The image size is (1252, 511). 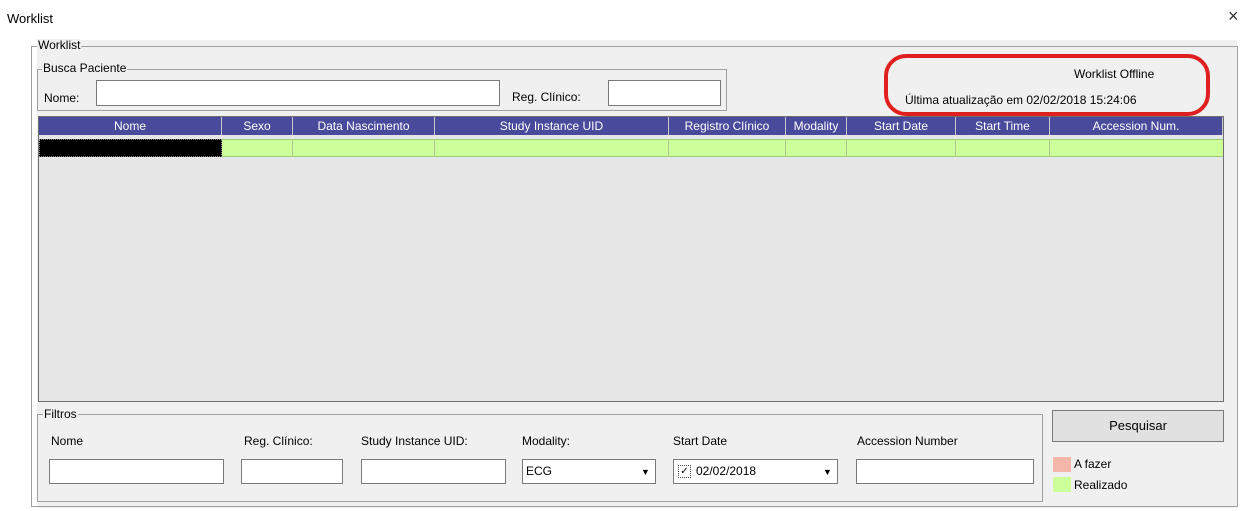 I want to click on table-cell-accession, so click(x=1136, y=148).